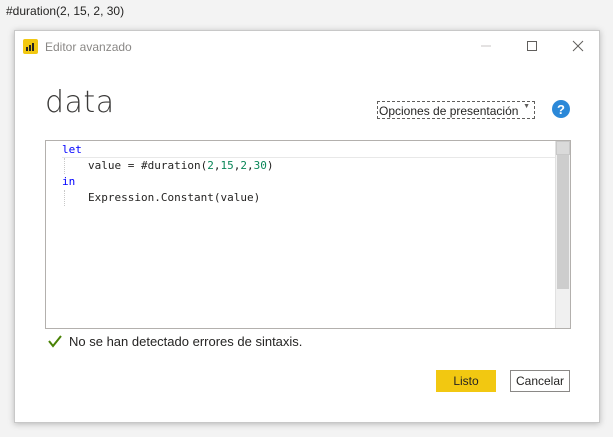 The image size is (613, 437). I want to click on power-bi-icon, so click(30, 46).